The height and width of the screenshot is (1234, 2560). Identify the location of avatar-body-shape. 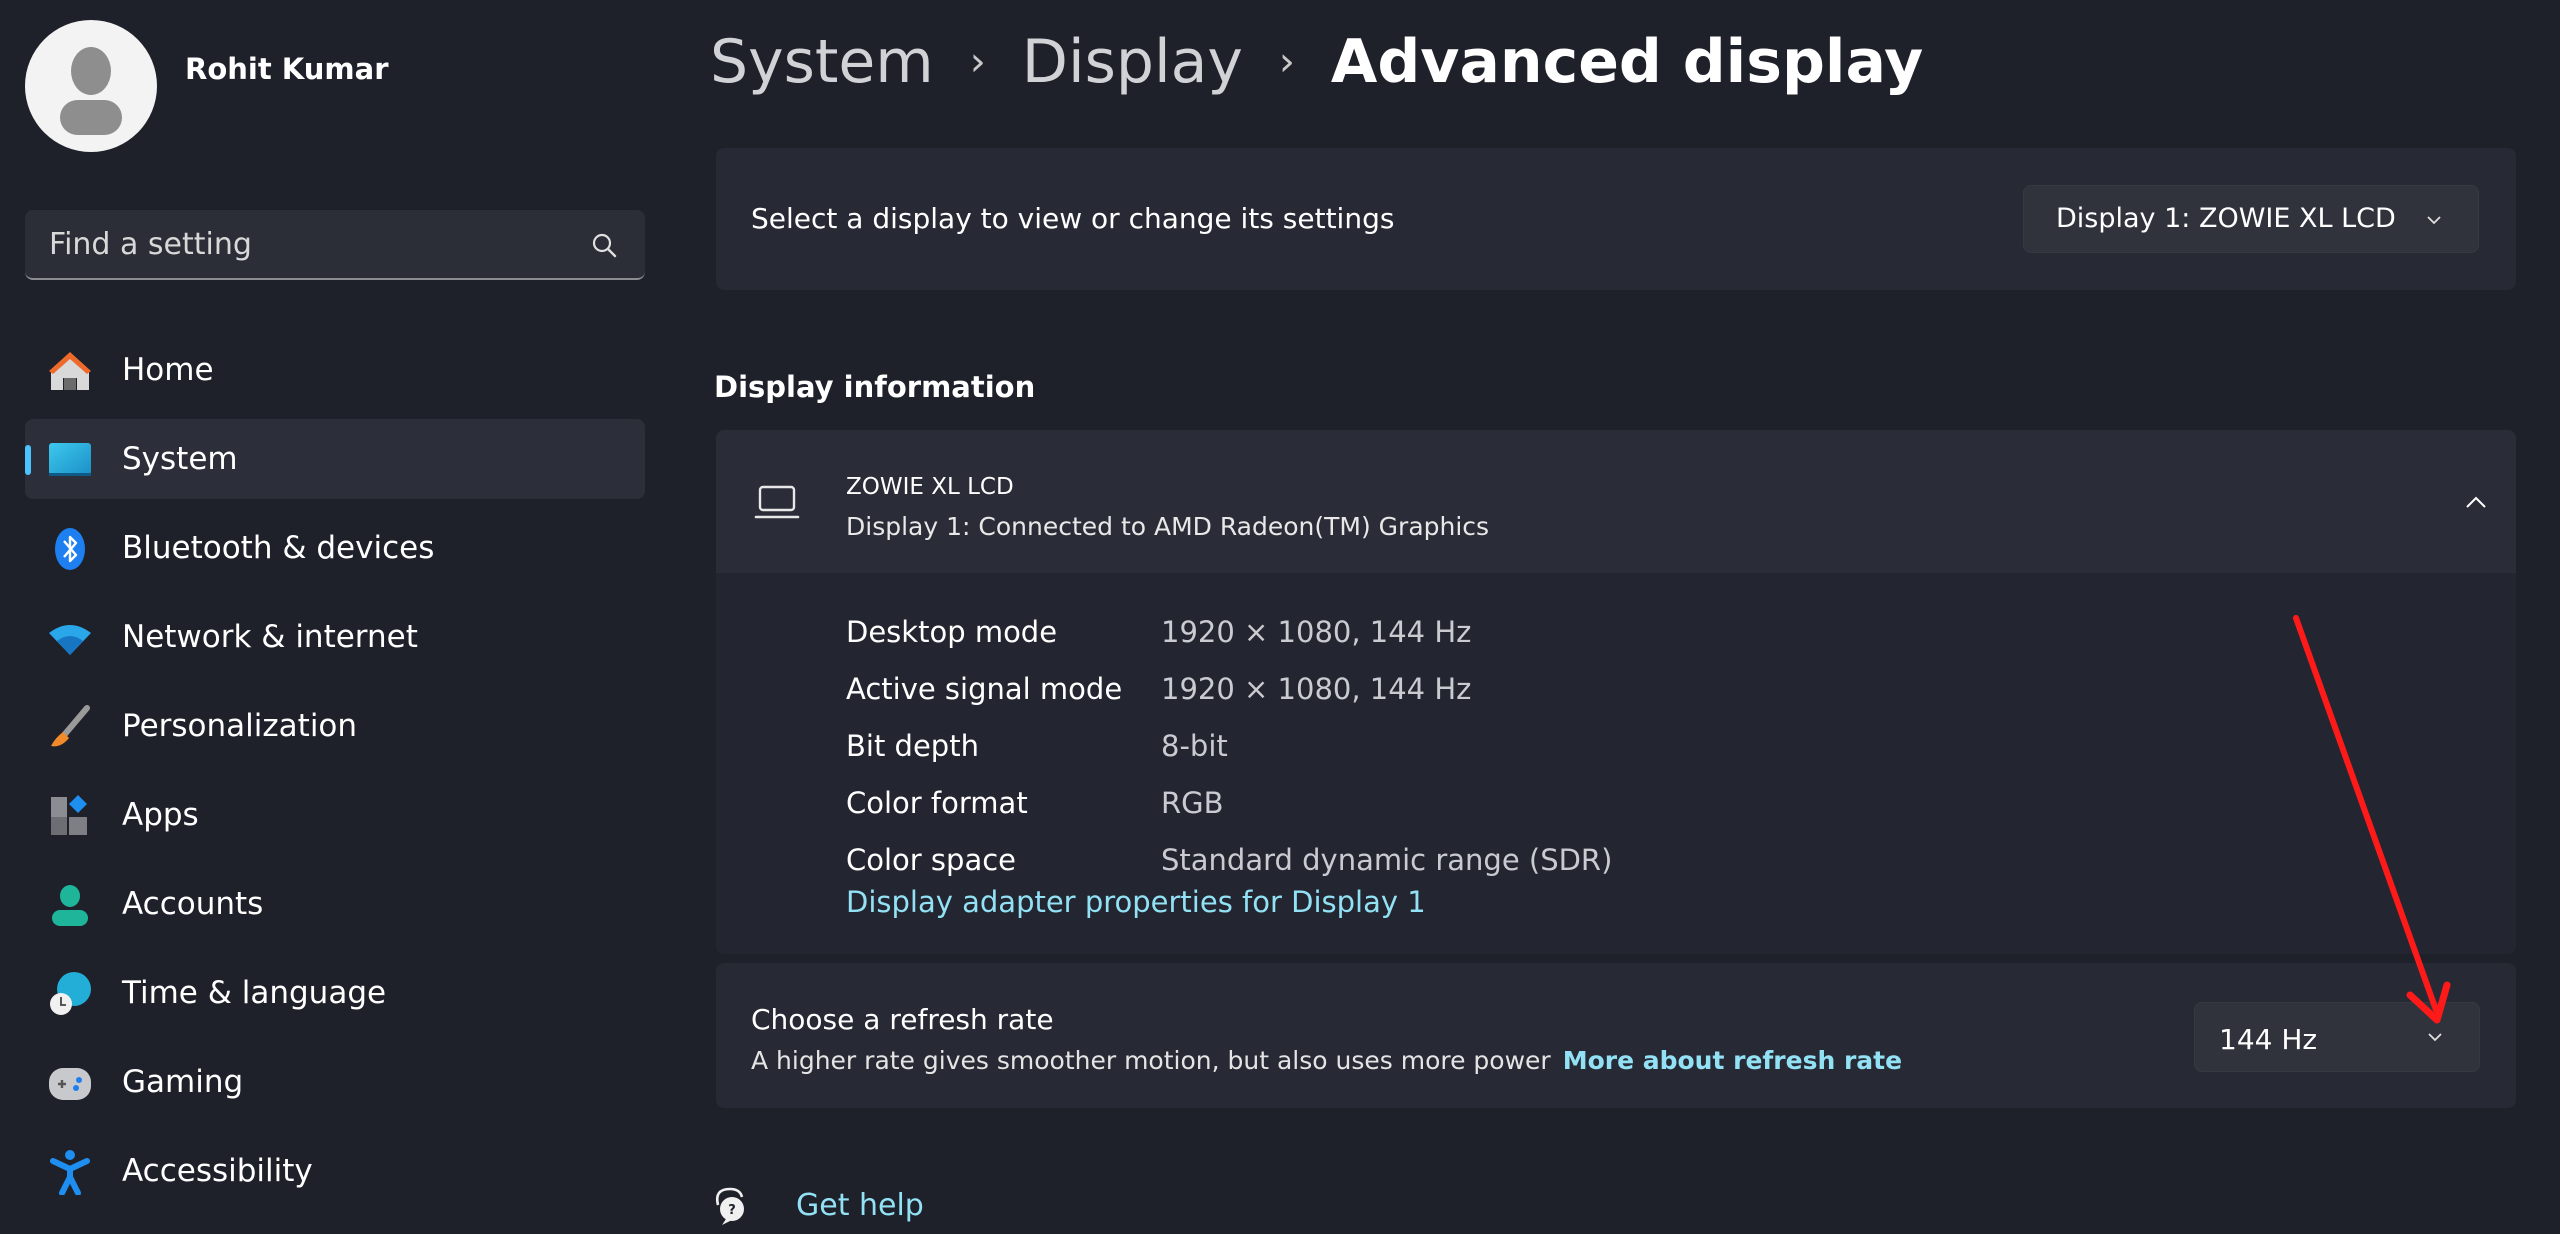
(91, 117).